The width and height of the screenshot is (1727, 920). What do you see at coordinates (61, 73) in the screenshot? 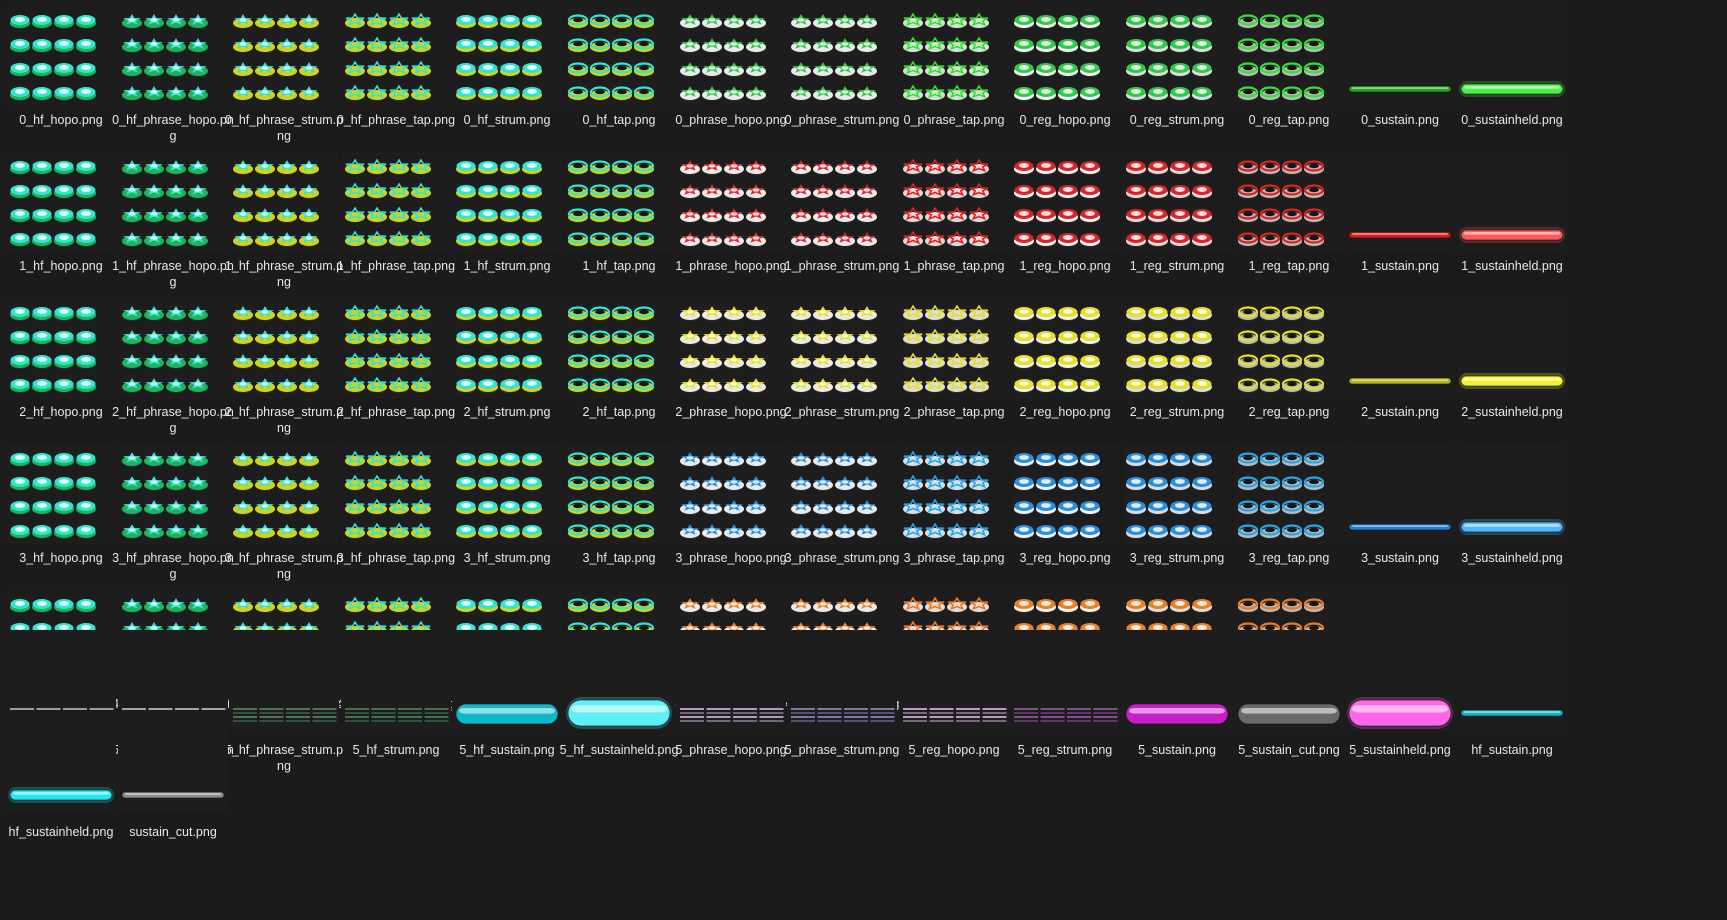
I see `file-item: 0_hf_hopo.png` at bounding box center [61, 73].